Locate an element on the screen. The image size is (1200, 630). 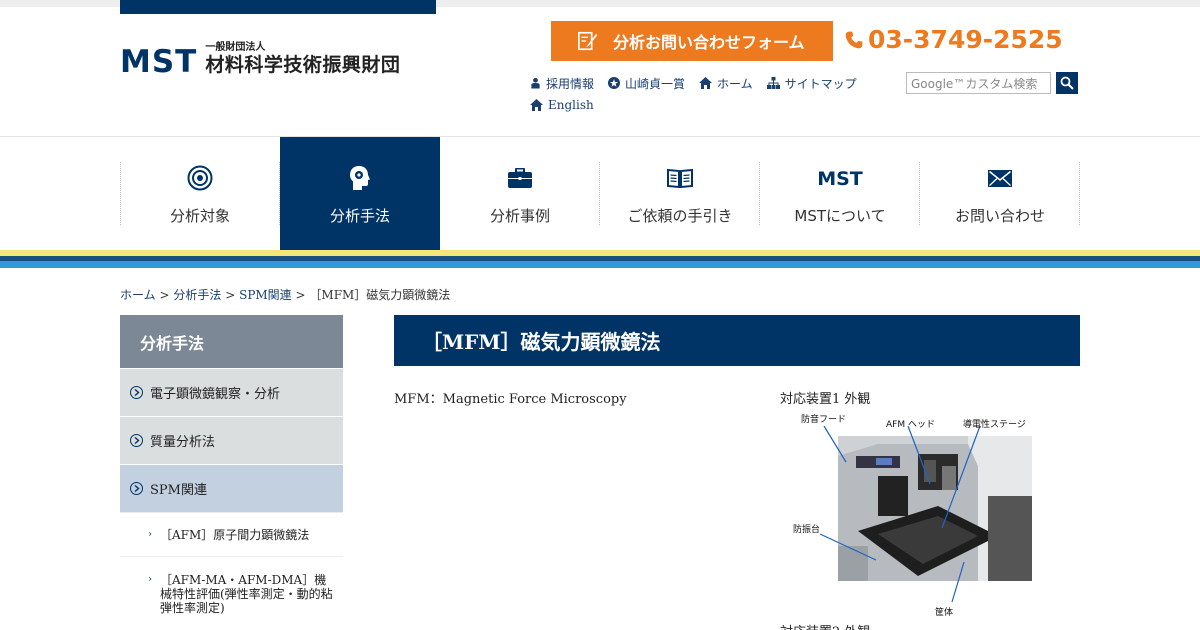
phone-icon is located at coordinates (854, 39).